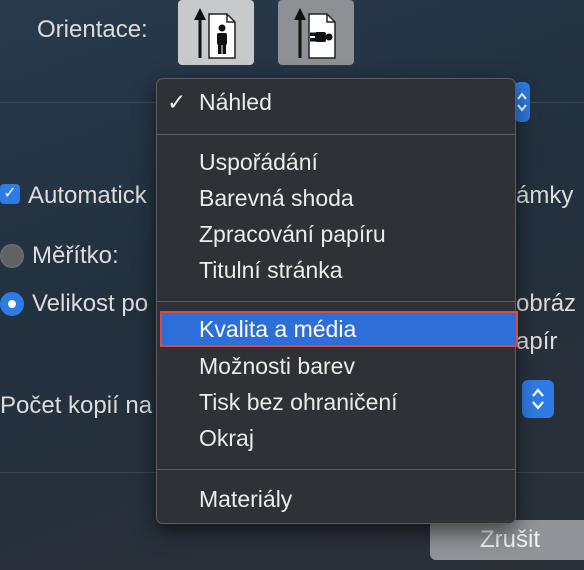  I want to click on menu-item-tisk-bez-ohraniceni: Tisk bez ohraničení, so click(336, 402).